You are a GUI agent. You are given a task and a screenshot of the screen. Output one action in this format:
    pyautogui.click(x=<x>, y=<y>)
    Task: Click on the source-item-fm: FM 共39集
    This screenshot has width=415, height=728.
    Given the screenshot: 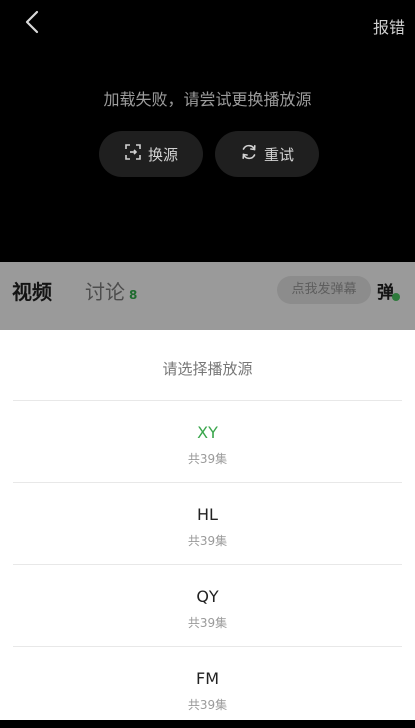 What is the action you would take?
    pyautogui.click(x=207, y=687)
    